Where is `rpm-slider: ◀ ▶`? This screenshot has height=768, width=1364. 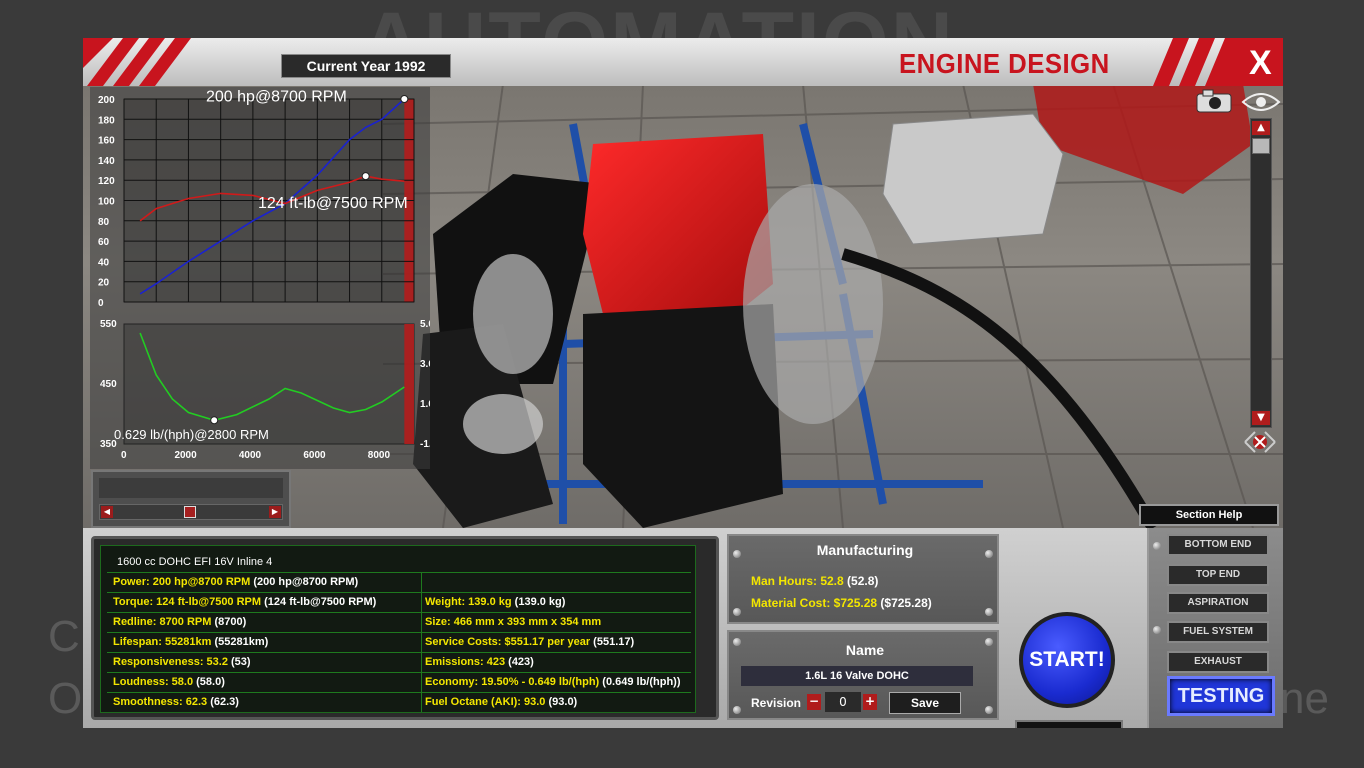
rpm-slider: ◀ ▶ is located at coordinates (191, 512).